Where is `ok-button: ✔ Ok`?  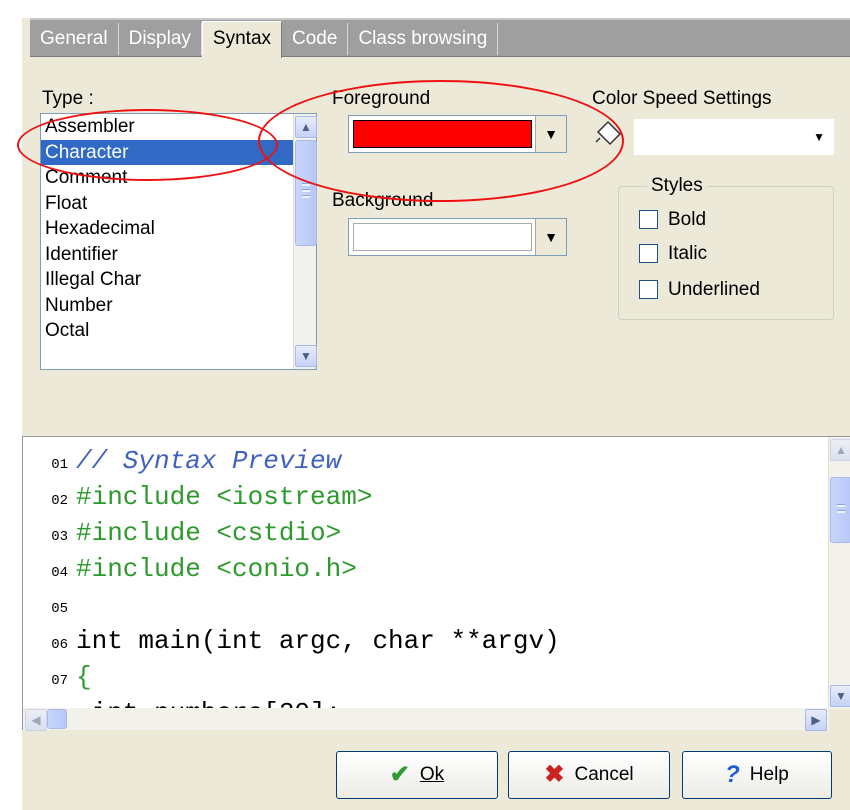 ok-button: ✔ Ok is located at coordinates (417, 775).